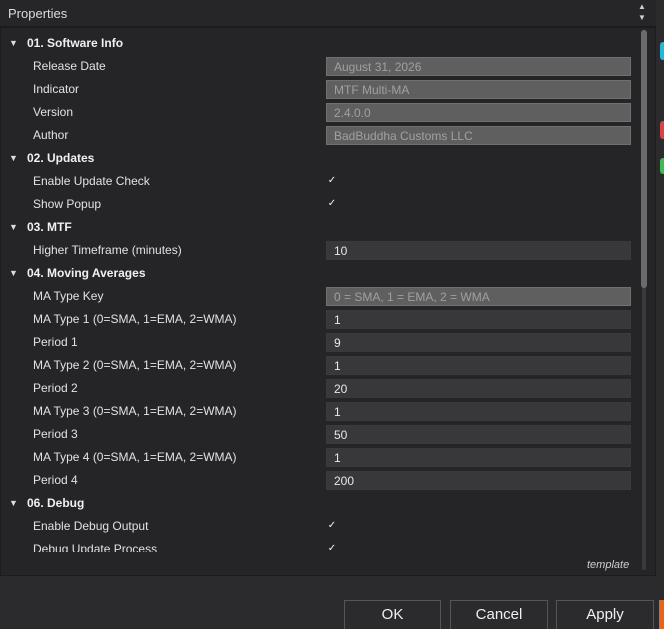 This screenshot has width=664, height=629. What do you see at coordinates (319, 545) in the screenshot?
I see `property-row-debug-update-process: Debug Update Process ✓` at bounding box center [319, 545].